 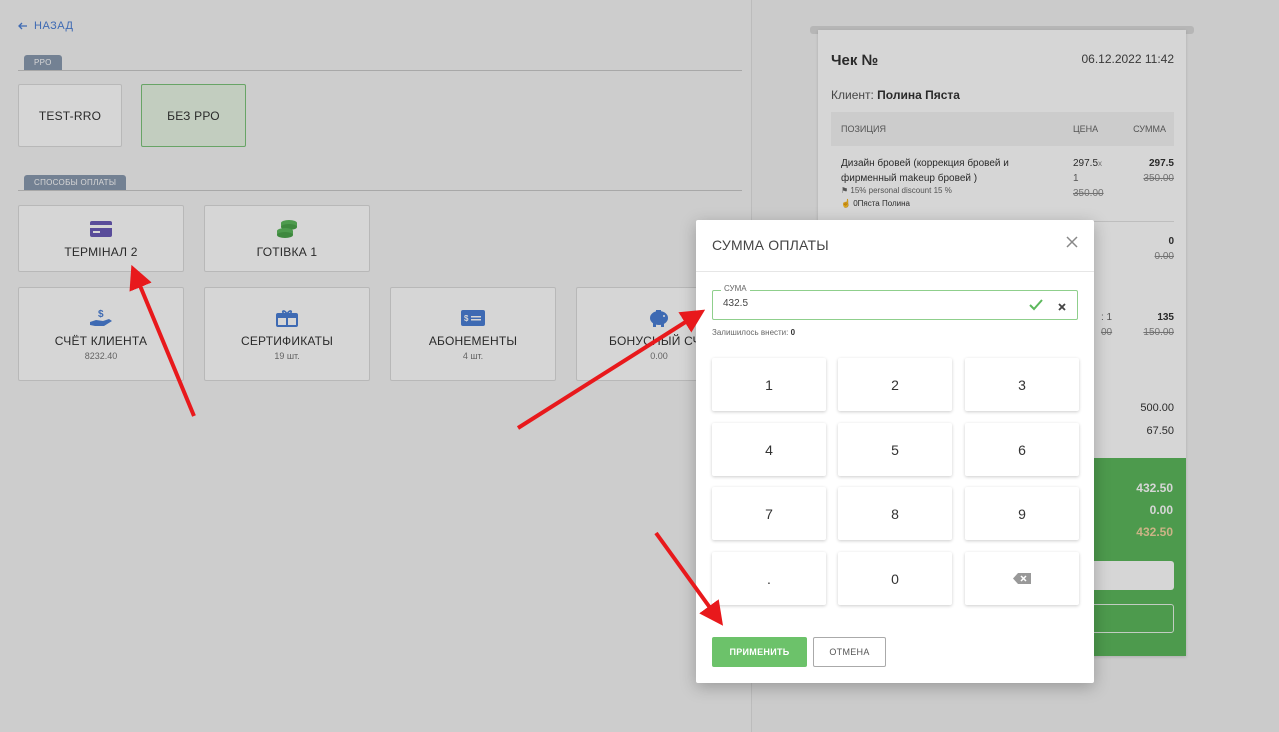 What do you see at coordinates (895, 513) in the screenshot?
I see `numpad-key-8: 8` at bounding box center [895, 513].